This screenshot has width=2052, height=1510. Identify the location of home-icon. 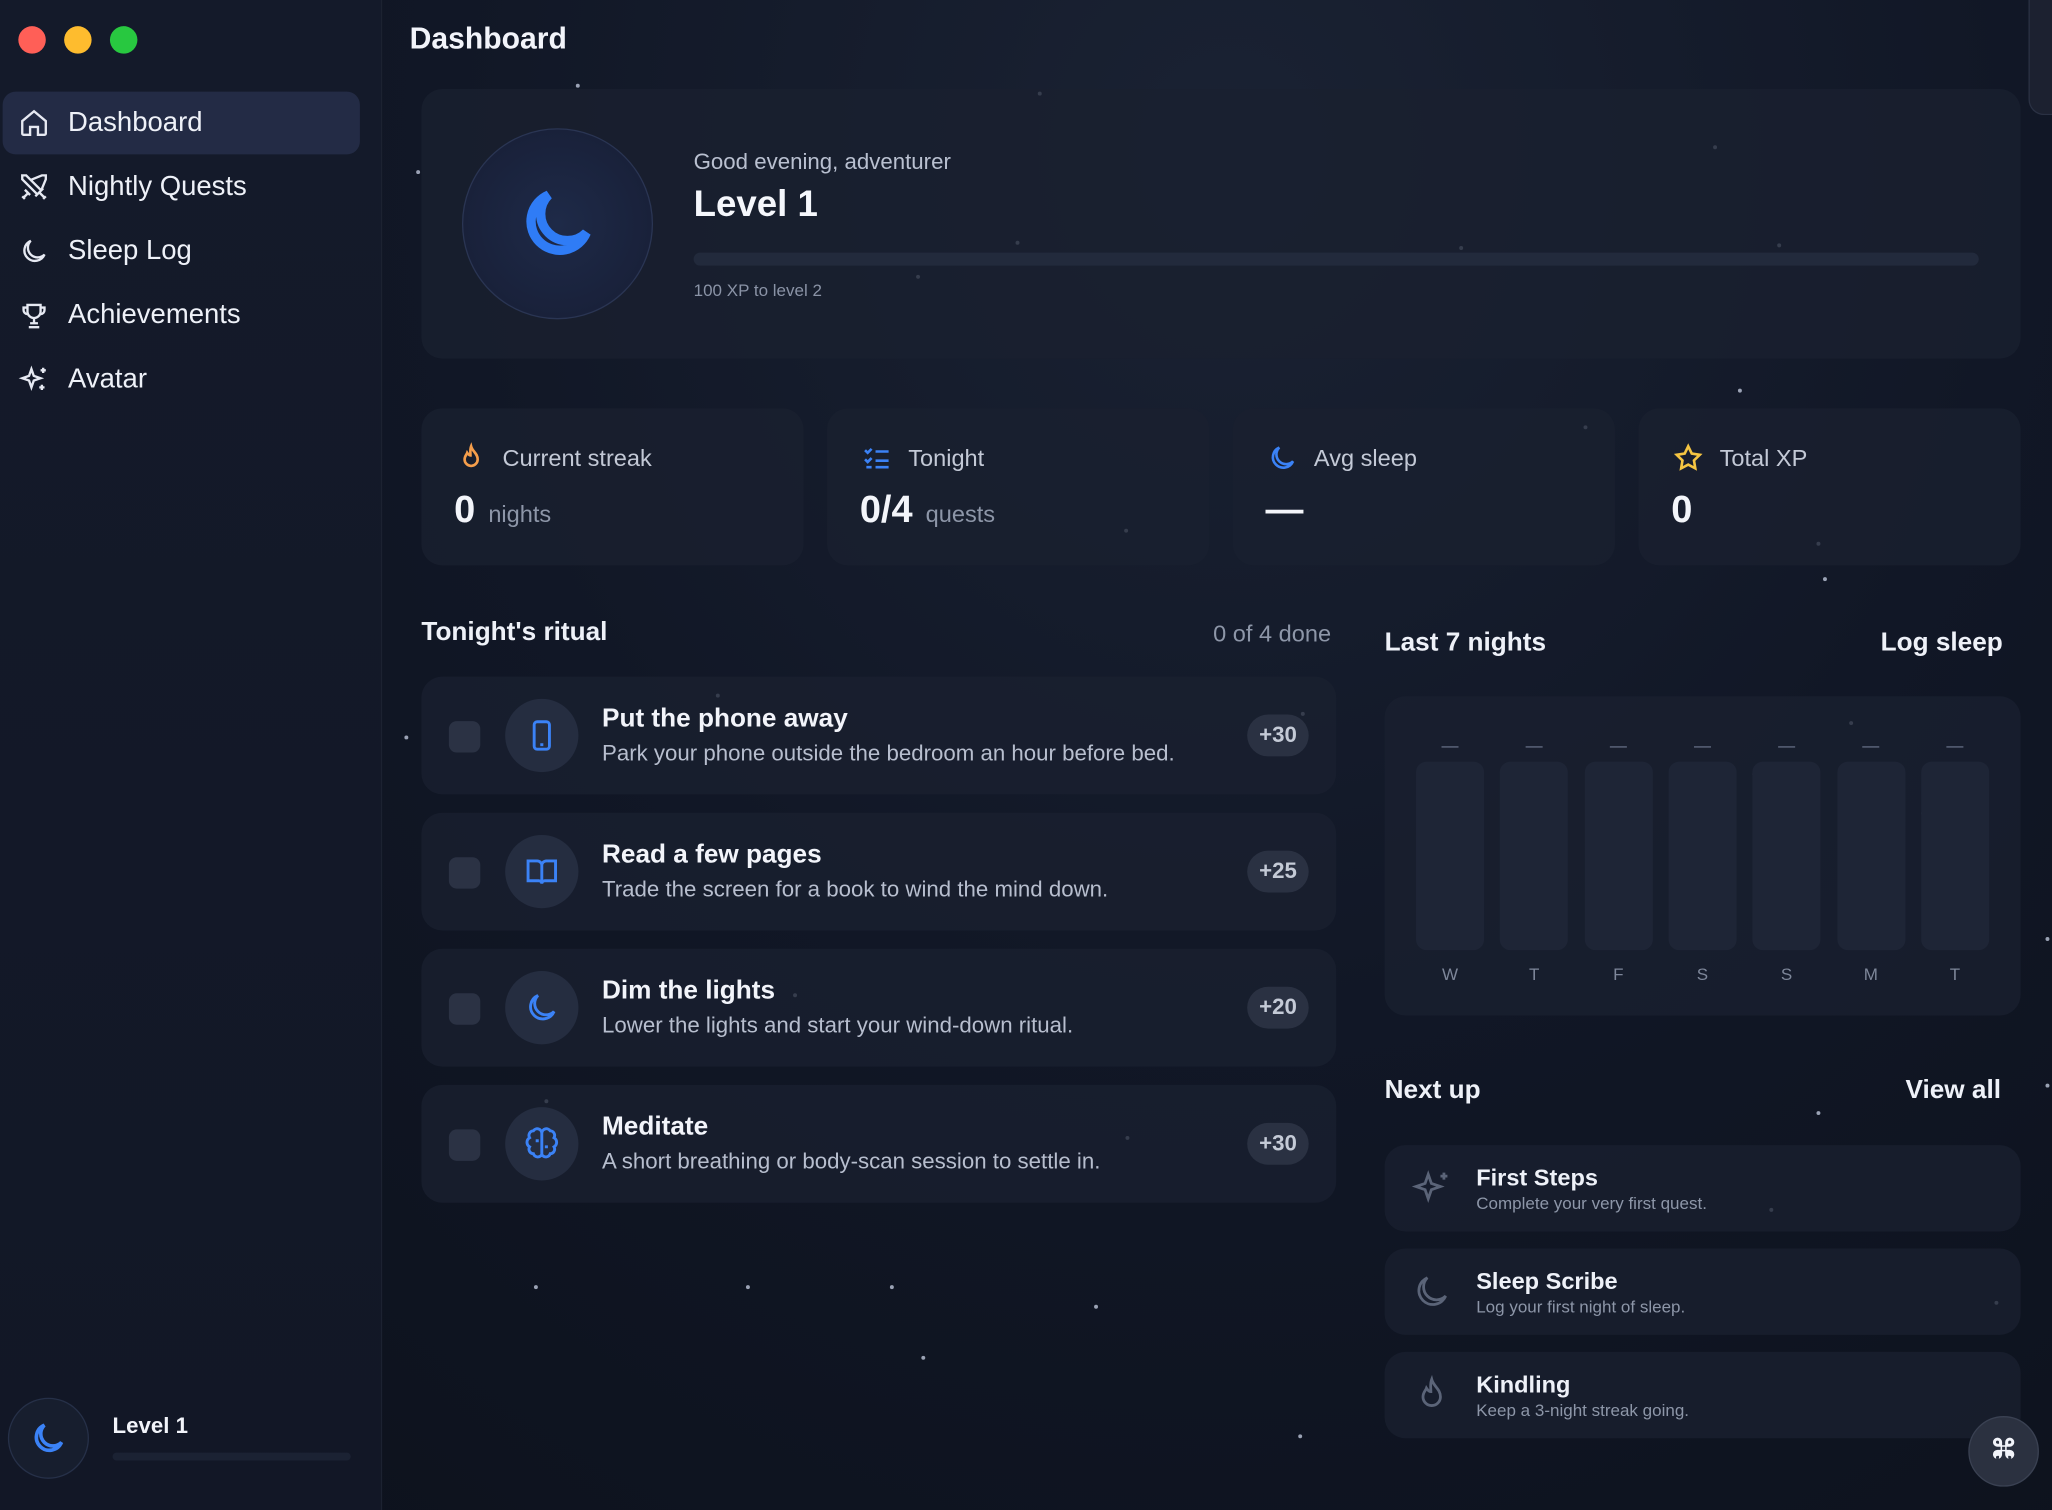
(34, 122).